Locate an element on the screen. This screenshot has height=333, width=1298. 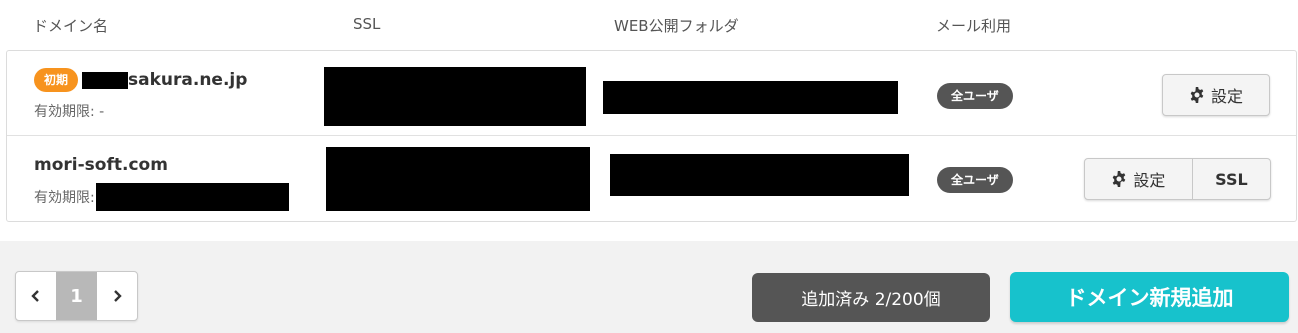
next-page-button is located at coordinates (117, 296).